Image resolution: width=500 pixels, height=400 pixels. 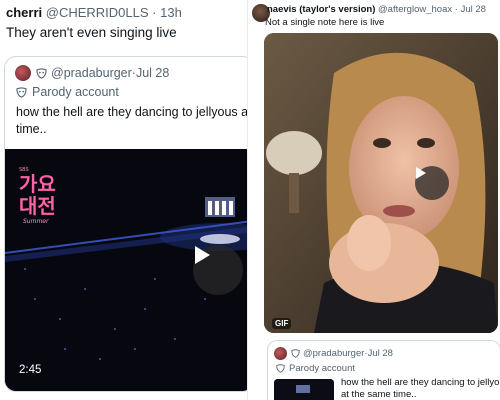 What do you see at coordinates (31, 129) in the screenshot?
I see `quote-text-line: time..` at bounding box center [31, 129].